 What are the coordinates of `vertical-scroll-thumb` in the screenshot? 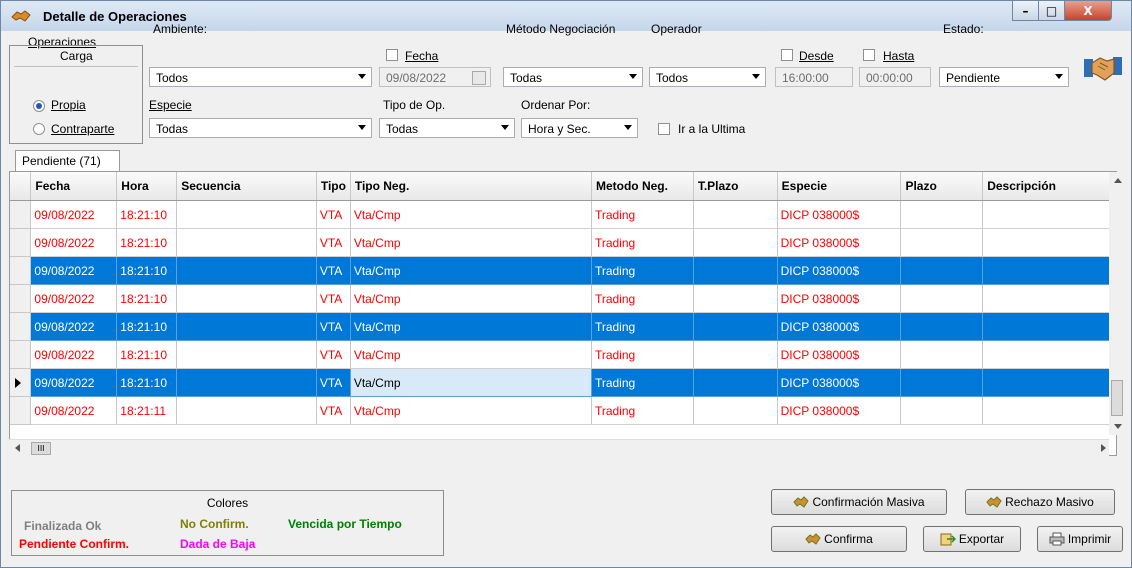 It's located at (1117, 398).